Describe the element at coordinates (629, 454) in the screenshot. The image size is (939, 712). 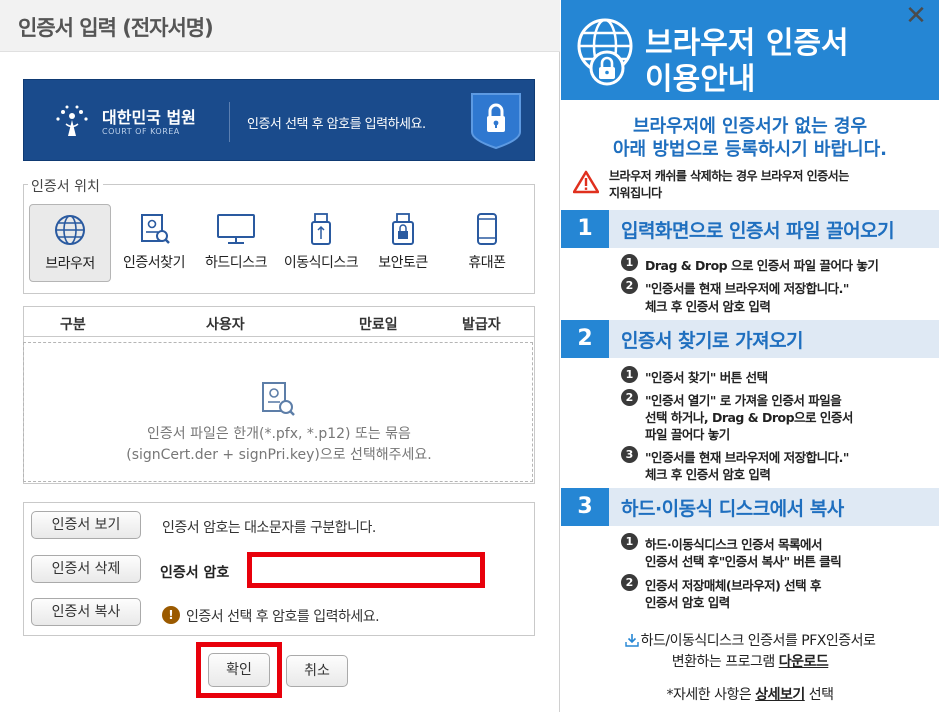
I see `step-2-bullet-3: 3` at that location.